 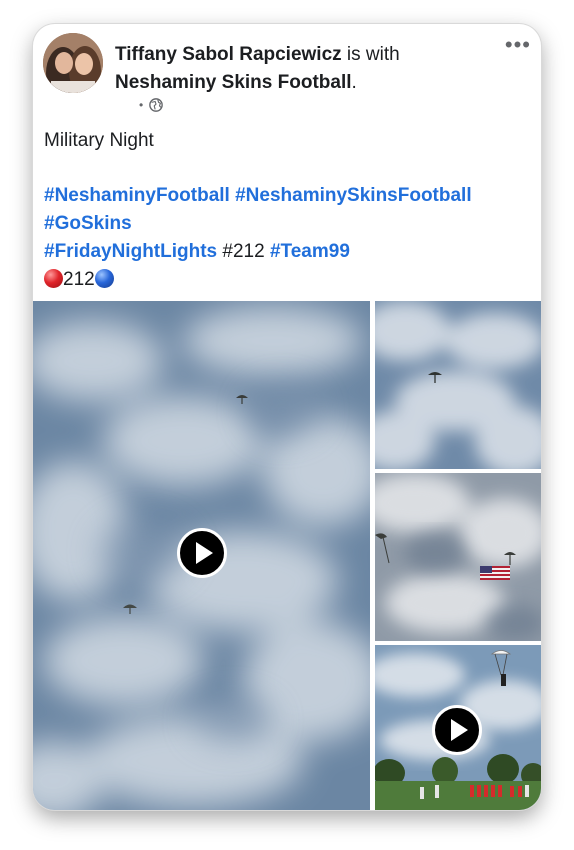 I want to click on photo-tile-flag, so click(x=458, y=557).